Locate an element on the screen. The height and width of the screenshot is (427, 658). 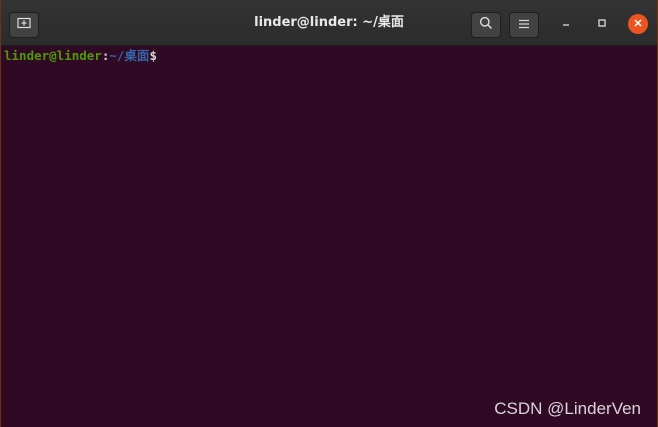
new-tab-button is located at coordinates (24, 25).